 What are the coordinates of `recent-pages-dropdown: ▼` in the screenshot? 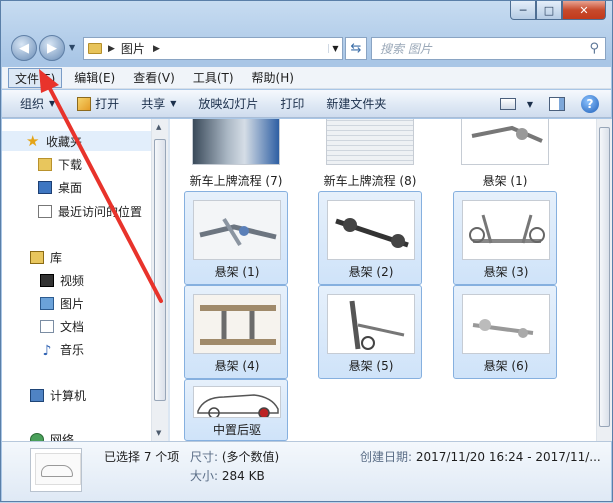 It's located at (72, 47).